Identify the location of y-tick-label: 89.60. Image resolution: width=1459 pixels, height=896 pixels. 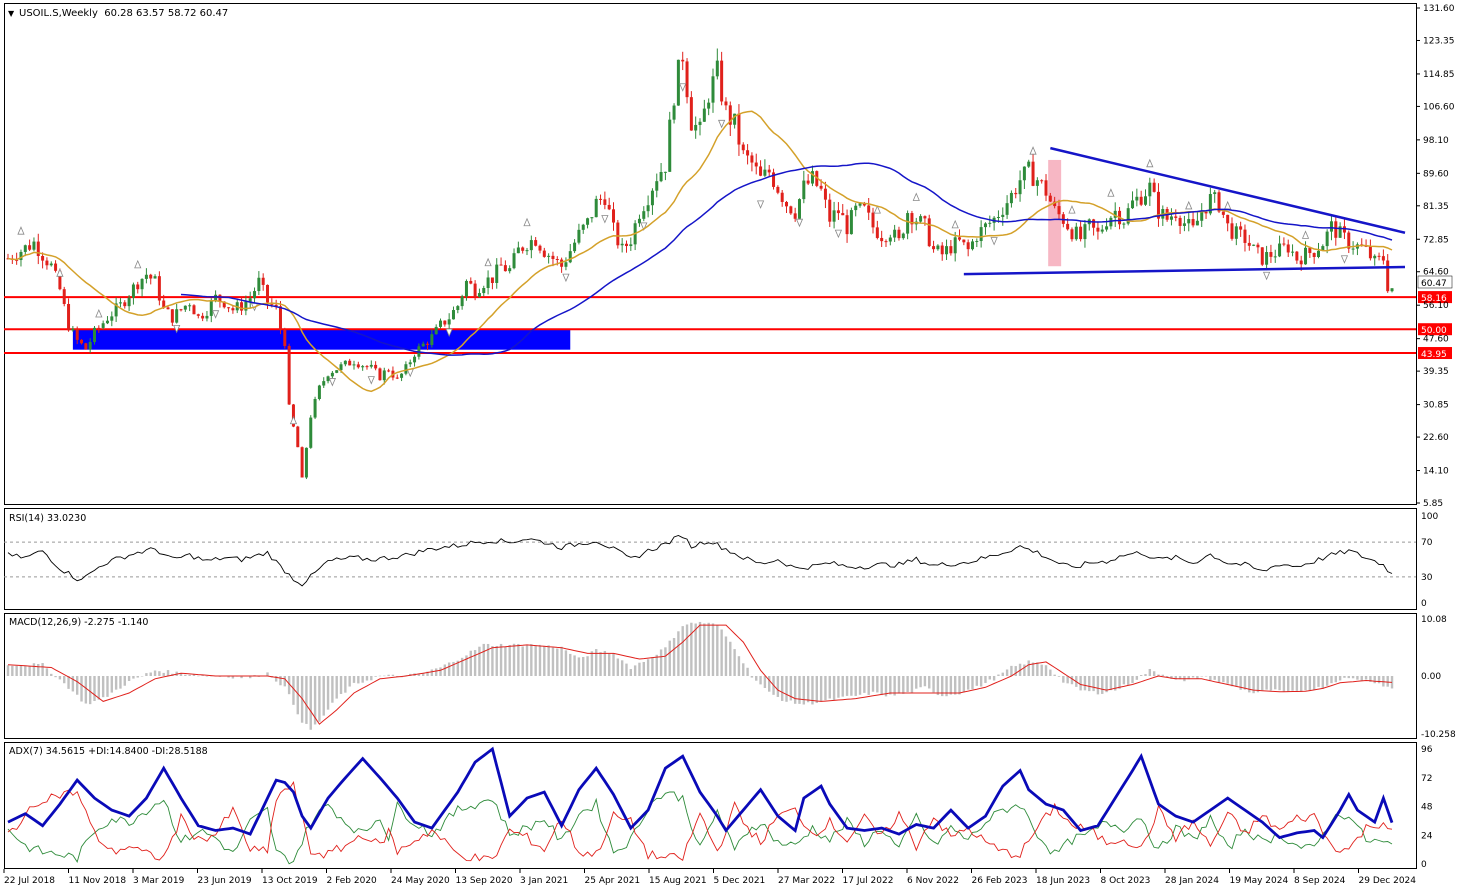
(1436, 174).